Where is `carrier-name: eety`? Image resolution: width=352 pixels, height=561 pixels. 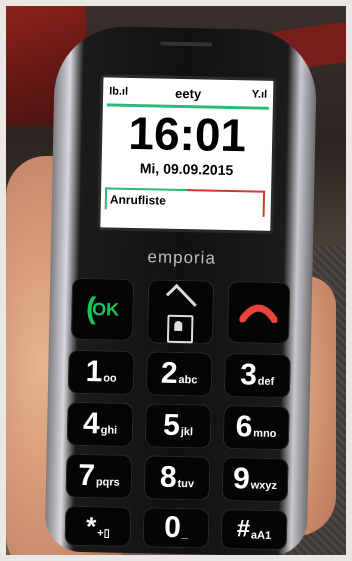 carrier-name: eety is located at coordinates (188, 93).